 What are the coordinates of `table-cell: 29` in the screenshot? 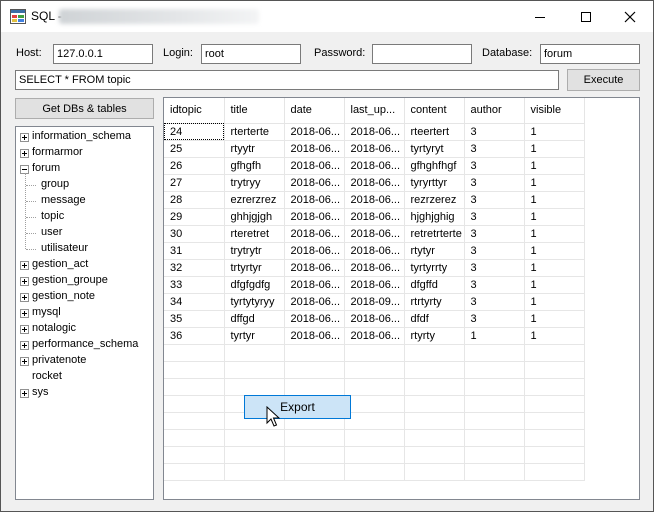 It's located at (194, 217).